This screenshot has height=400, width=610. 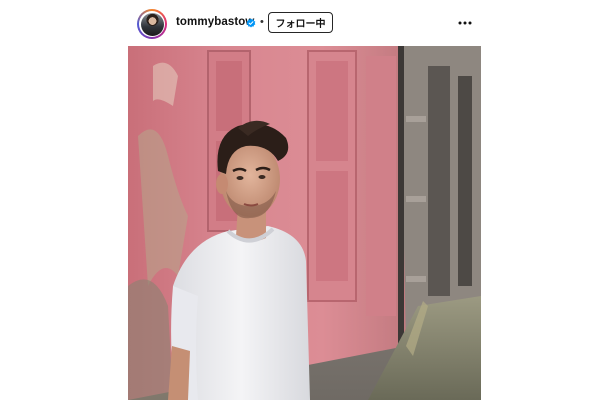 I want to click on verified-badge-icon, so click(x=251, y=23).